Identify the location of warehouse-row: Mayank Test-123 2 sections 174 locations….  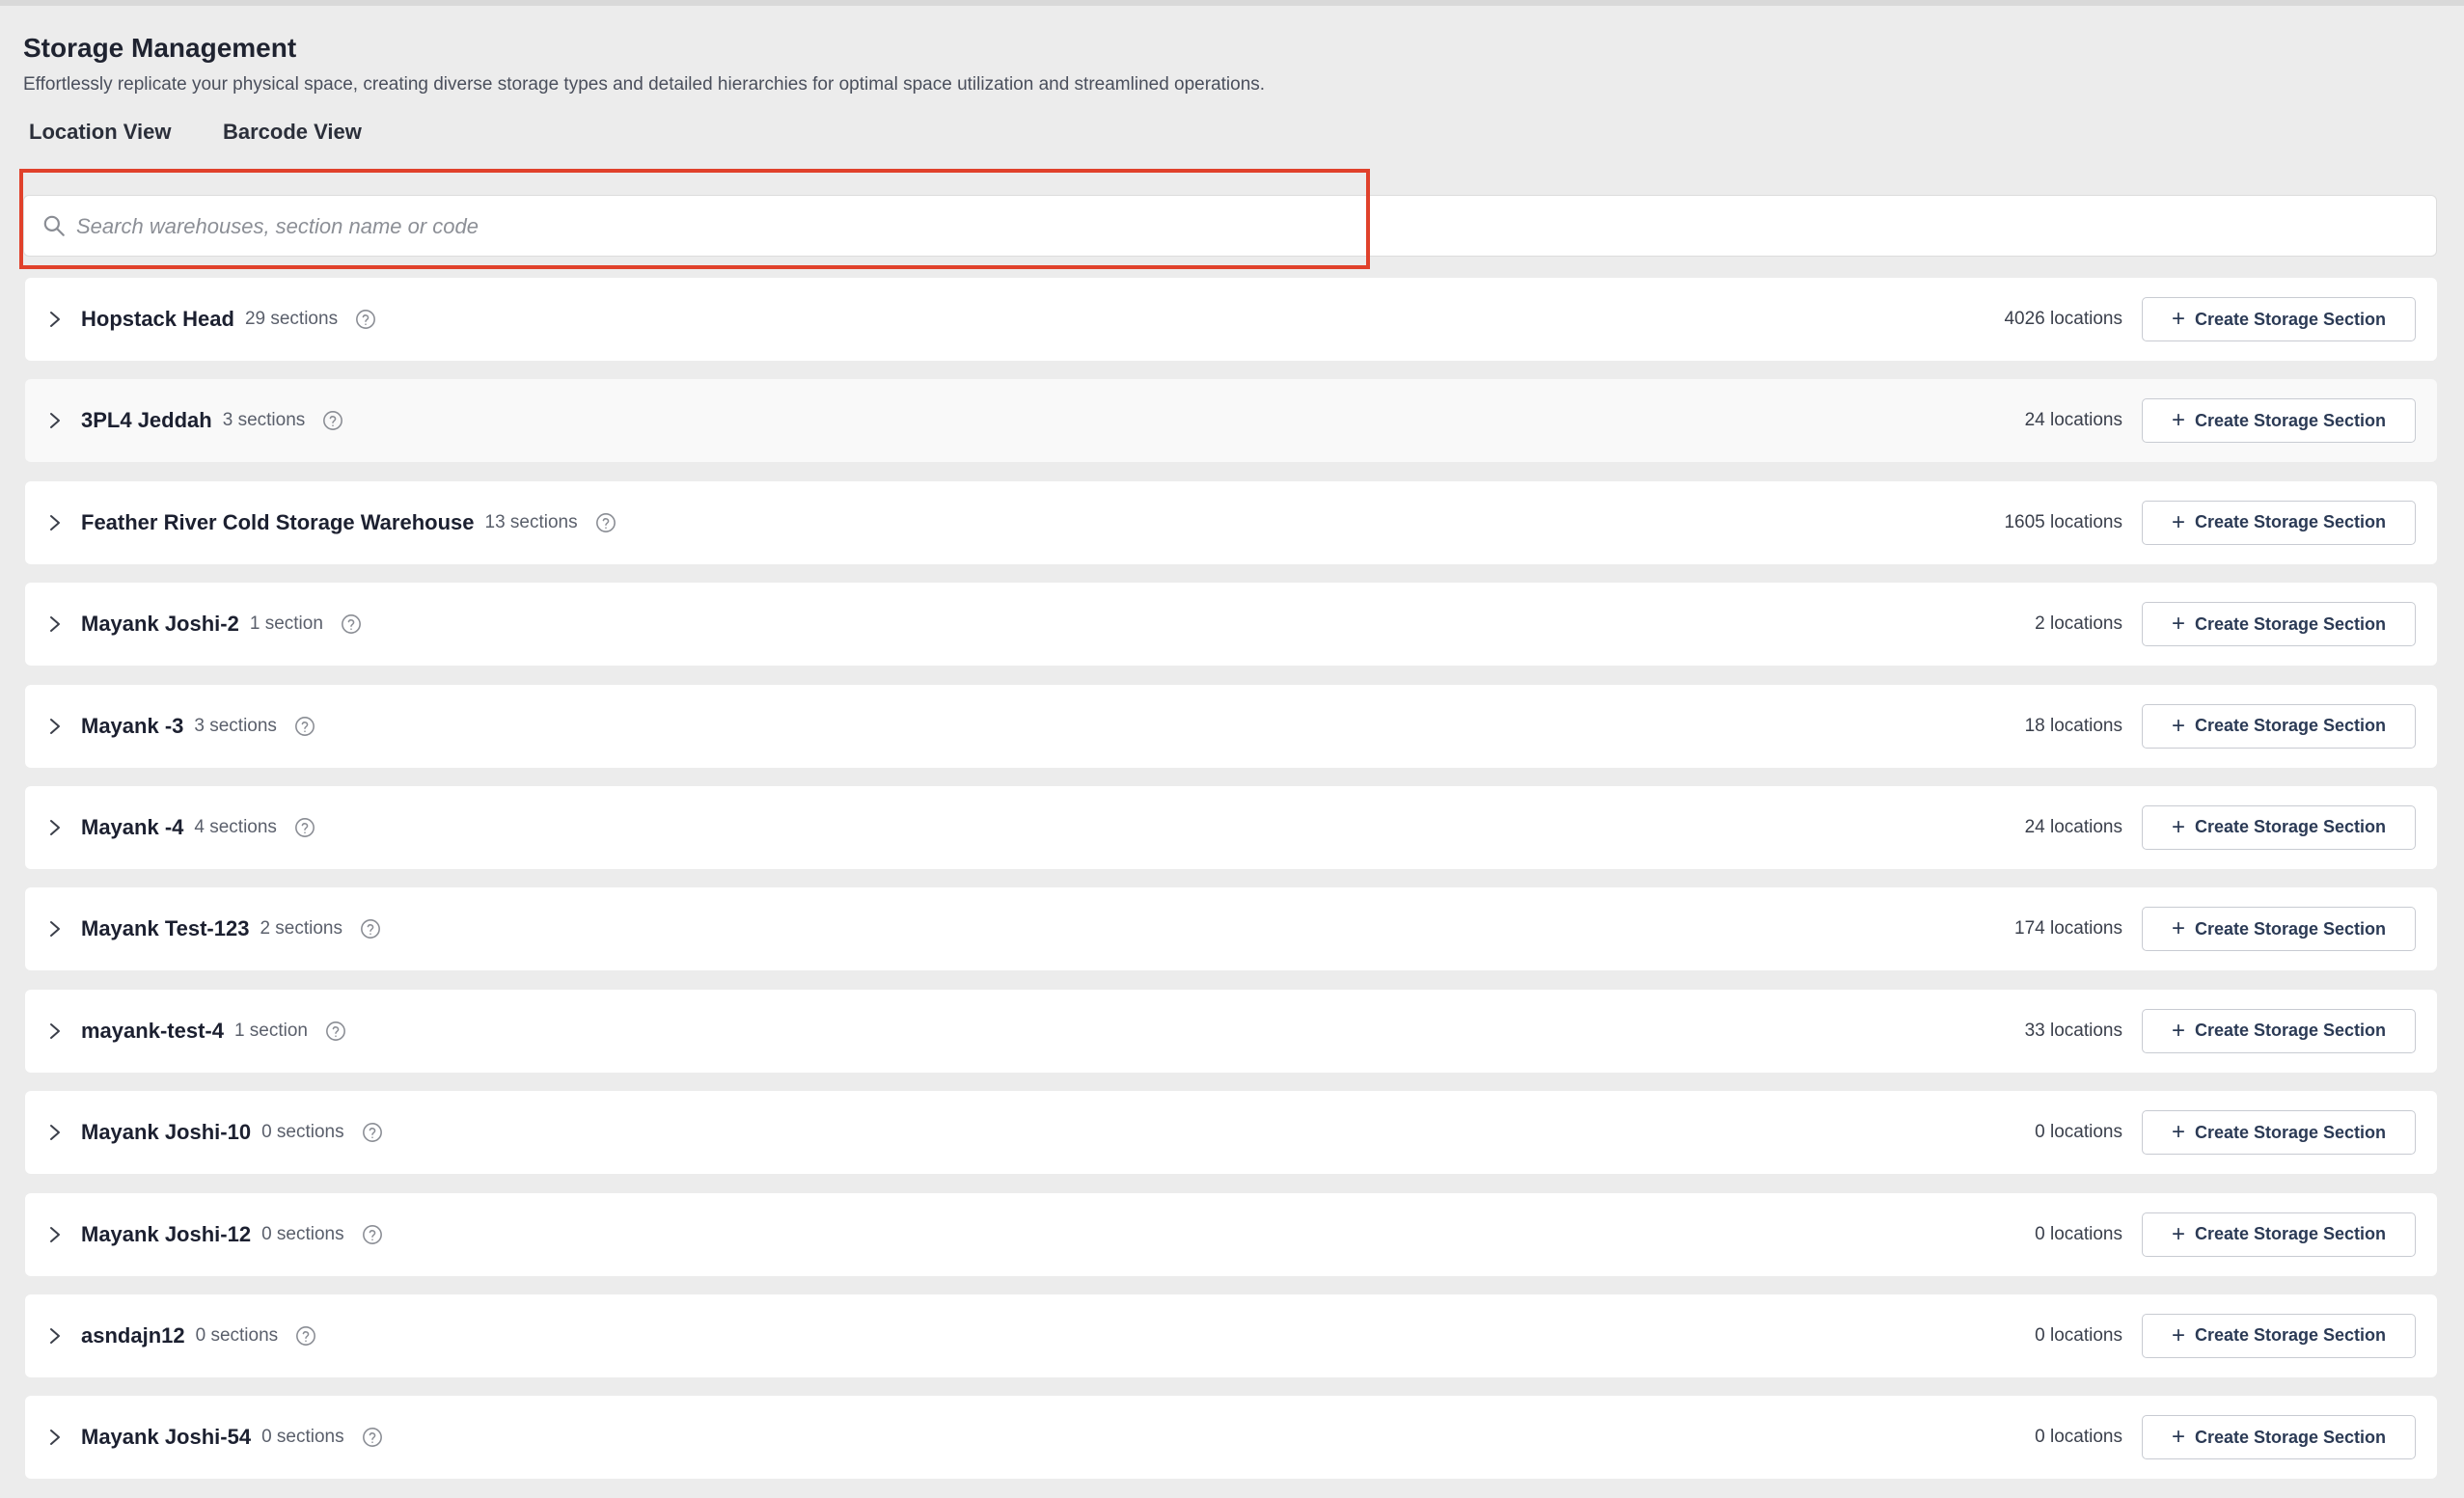
(1231, 929).